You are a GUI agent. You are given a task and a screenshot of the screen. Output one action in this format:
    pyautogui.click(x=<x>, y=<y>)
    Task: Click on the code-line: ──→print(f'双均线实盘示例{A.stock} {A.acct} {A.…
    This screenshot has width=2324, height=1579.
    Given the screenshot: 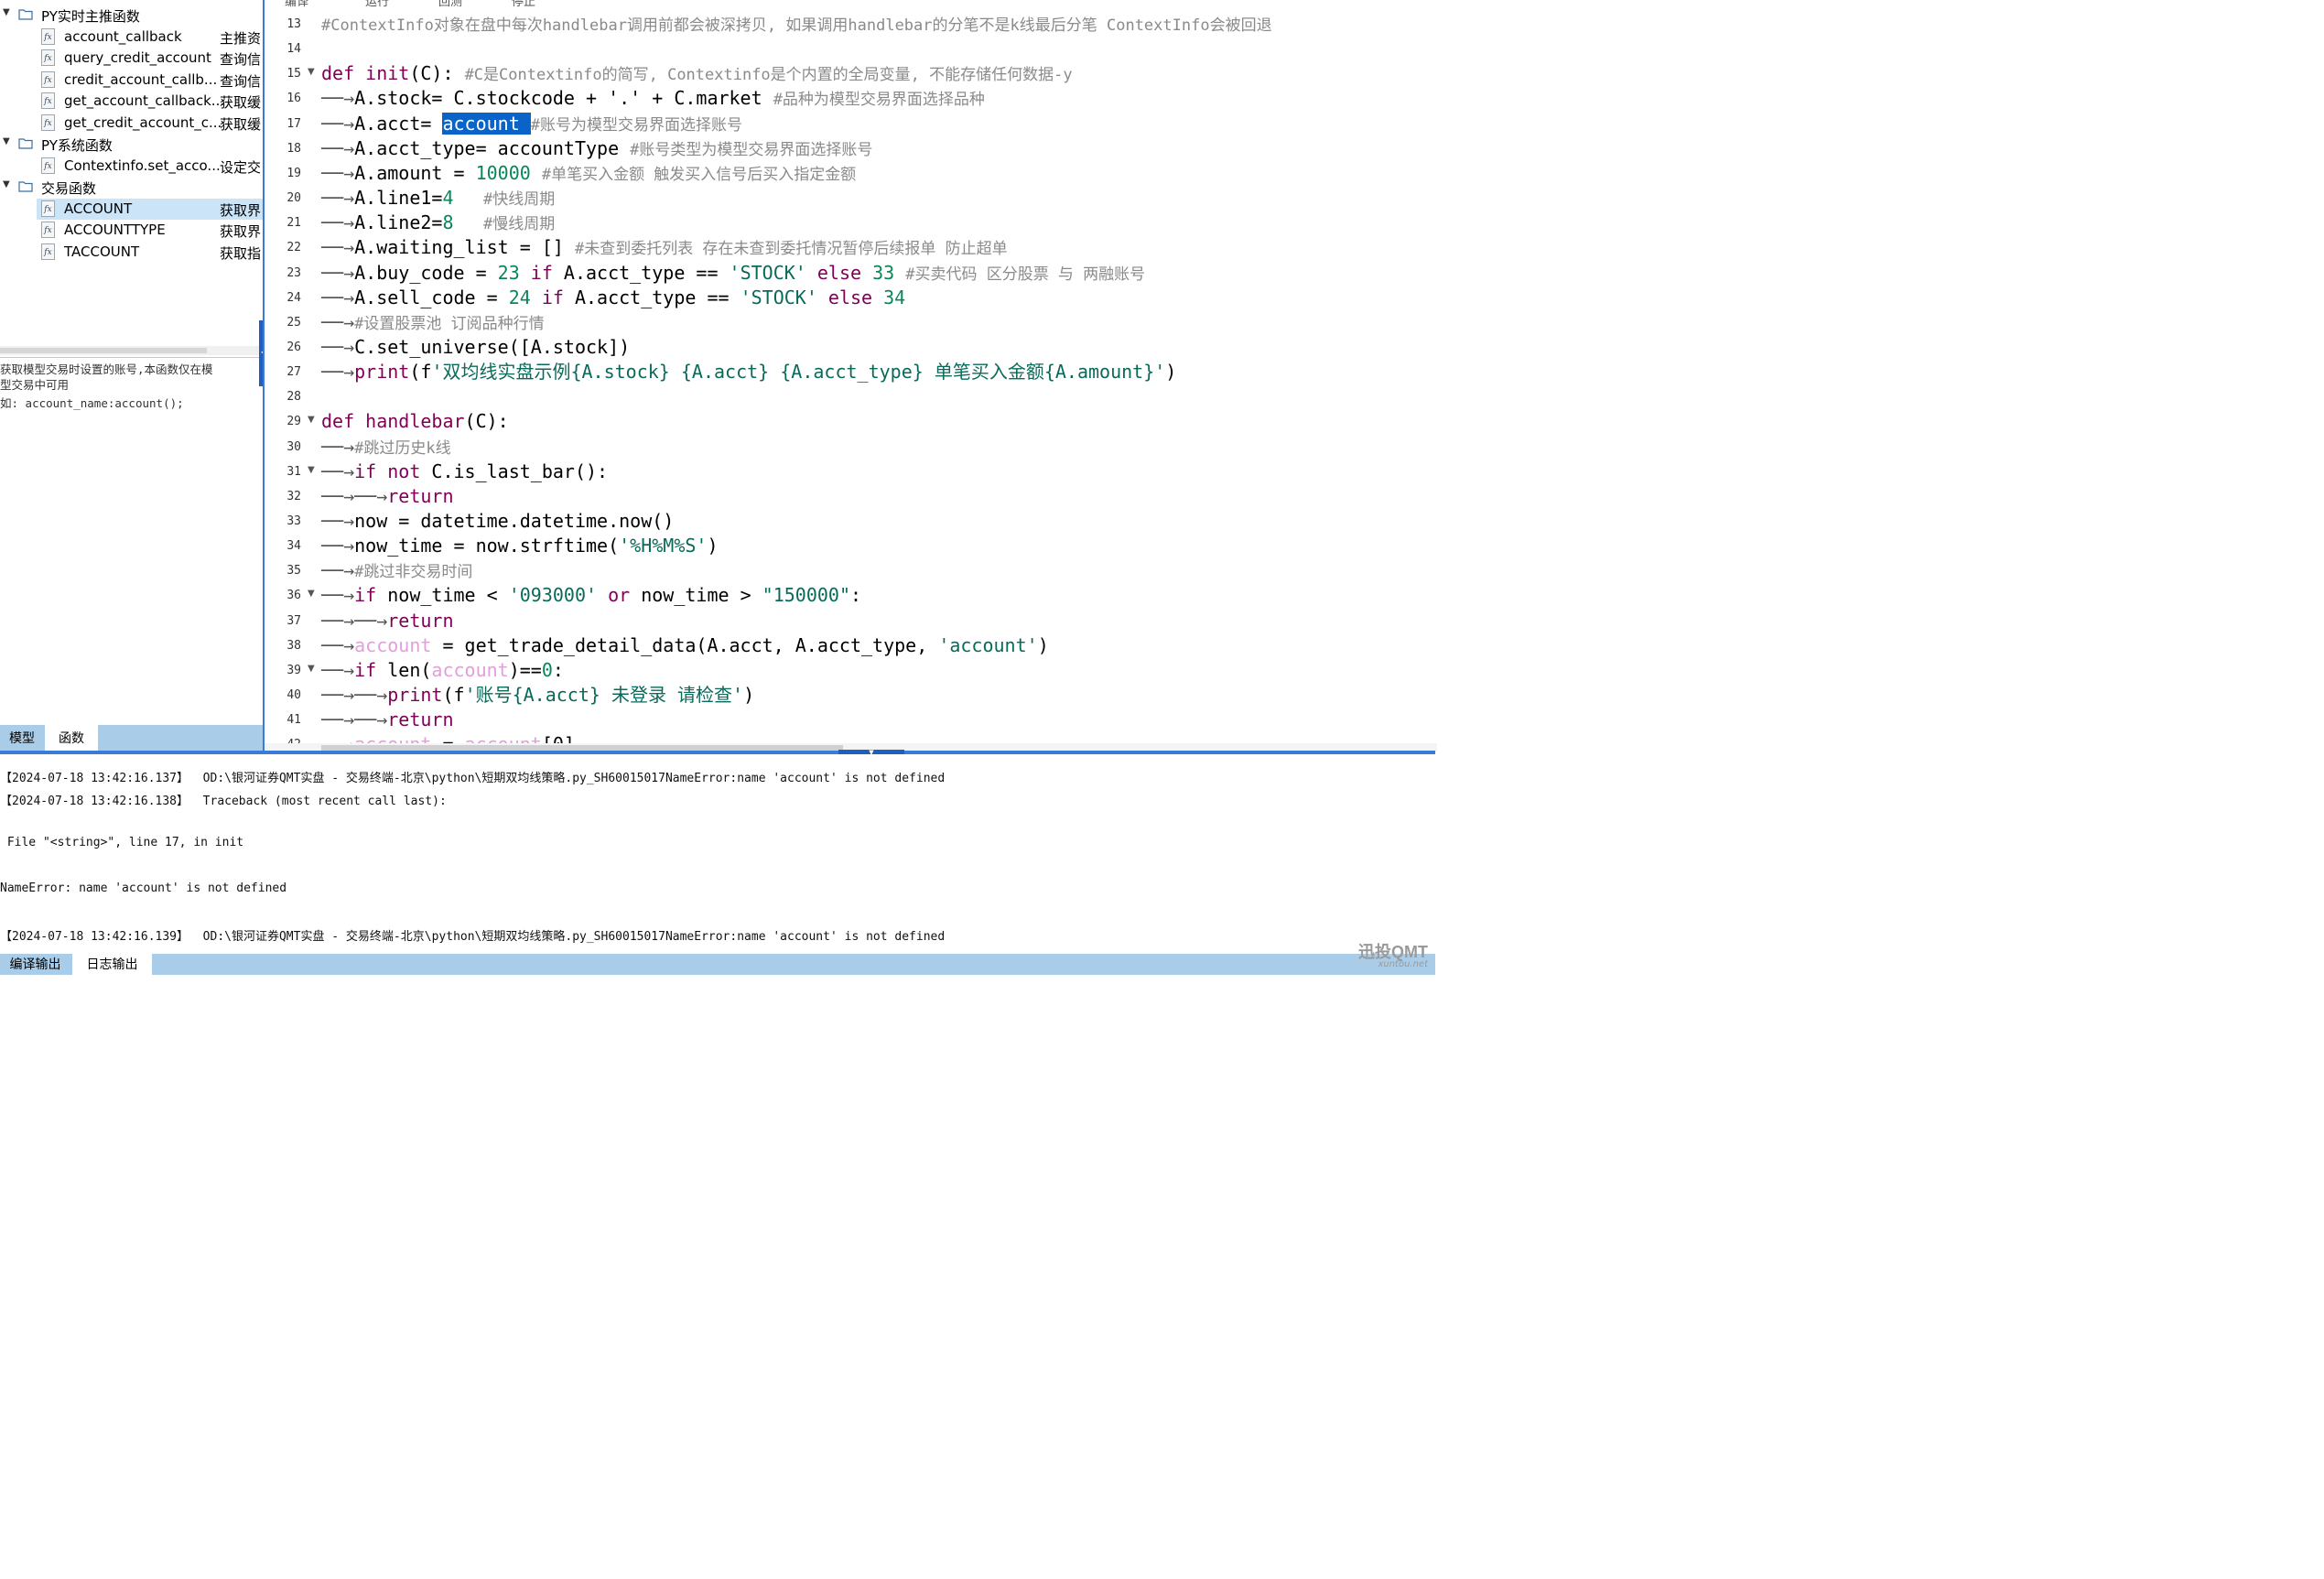 What is the action you would take?
    pyautogui.click(x=748, y=372)
    